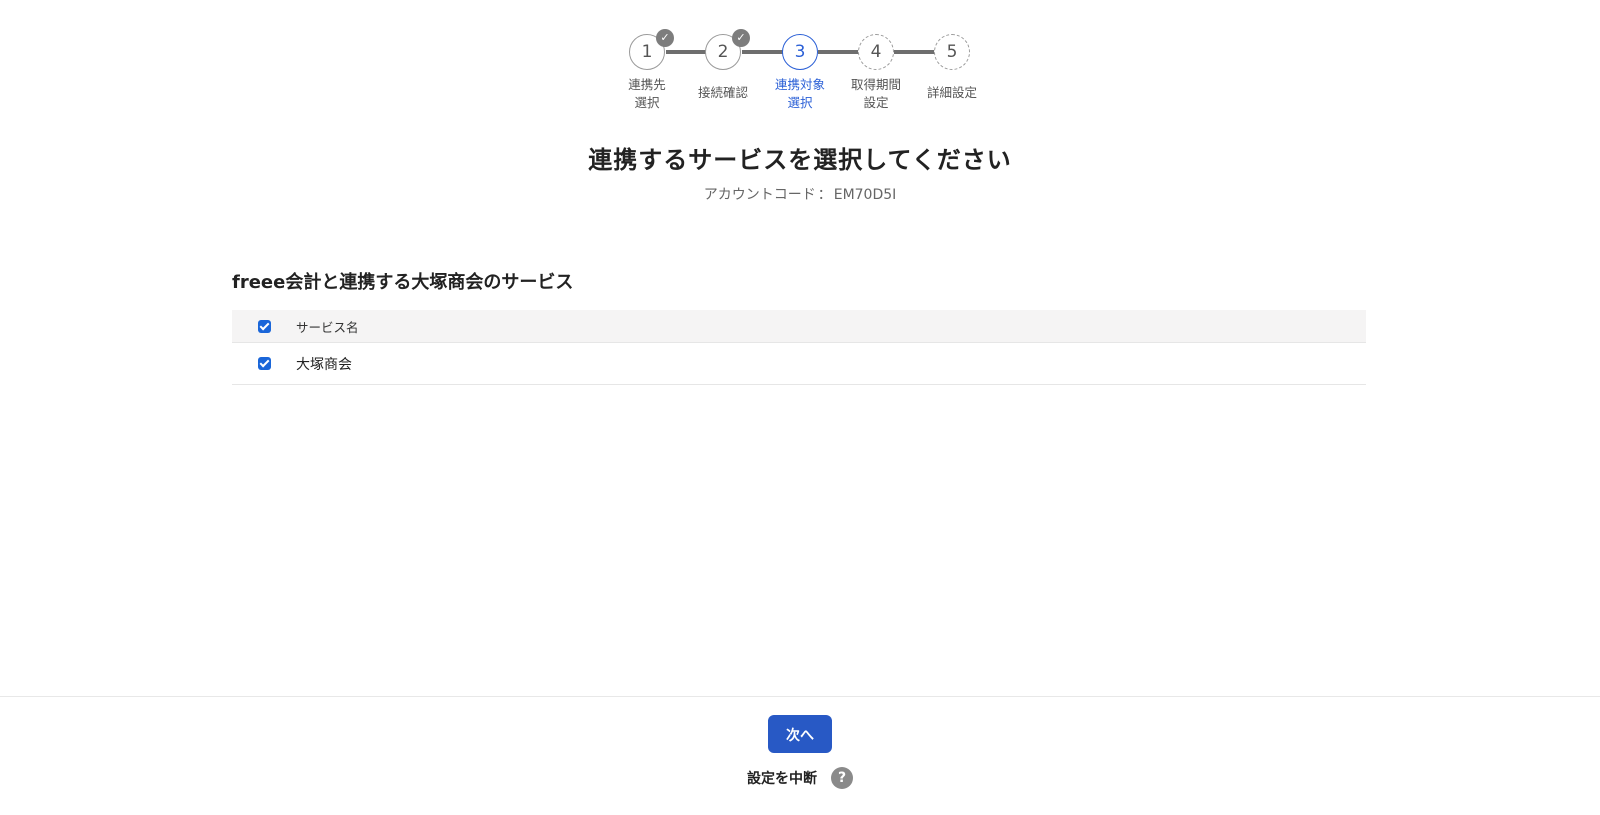 This screenshot has height=815, width=1600. What do you see at coordinates (875, 93) in the screenshot?
I see `step-4-label: 取得期間 設定` at bounding box center [875, 93].